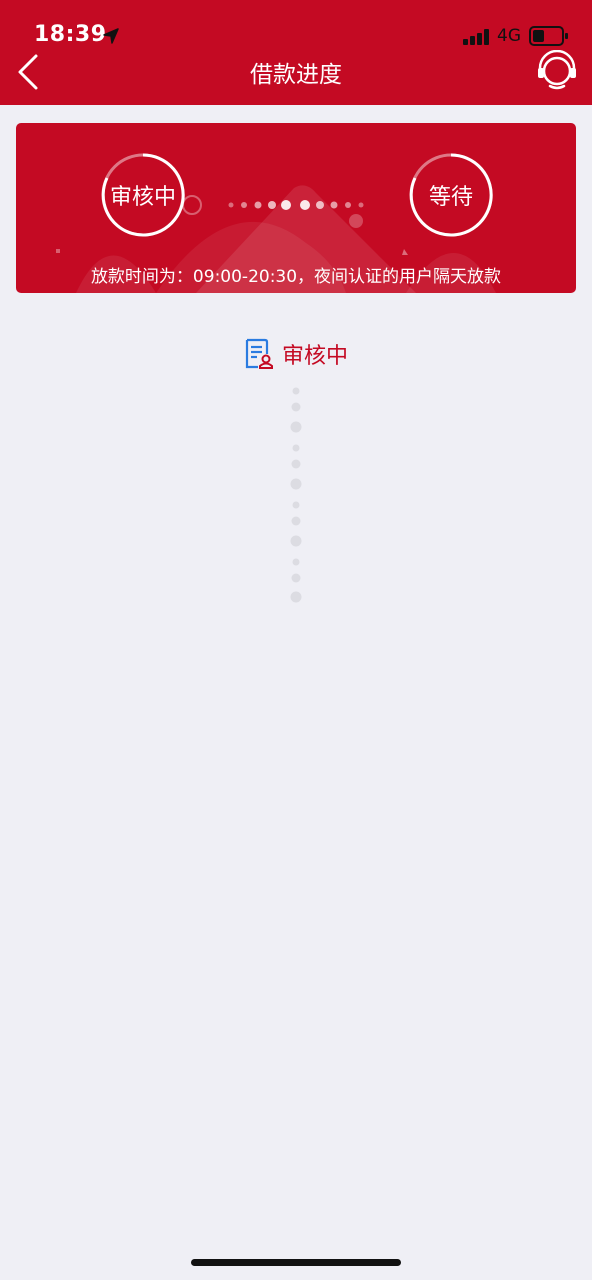 Image resolution: width=592 pixels, height=1280 pixels. I want to click on step-label-waiting: 等待, so click(450, 197).